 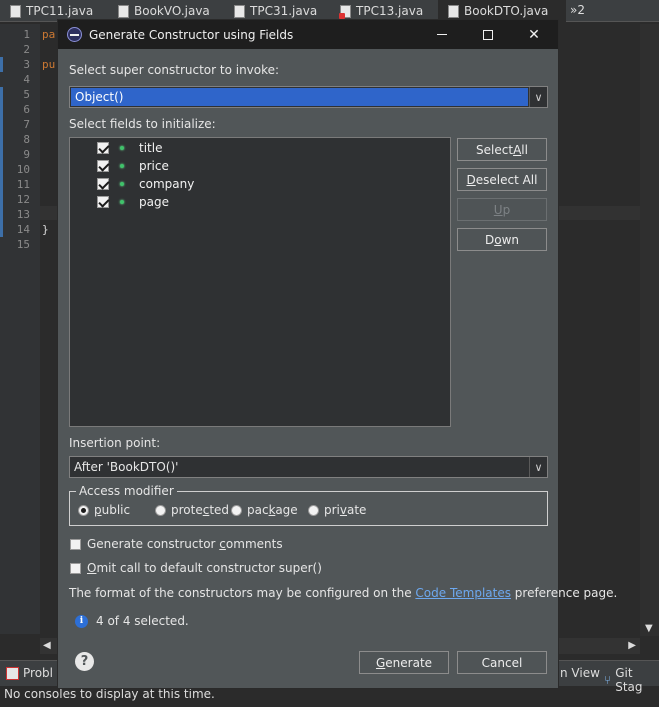 What do you see at coordinates (104, 510) in the screenshot?
I see `radio-public: public` at bounding box center [104, 510].